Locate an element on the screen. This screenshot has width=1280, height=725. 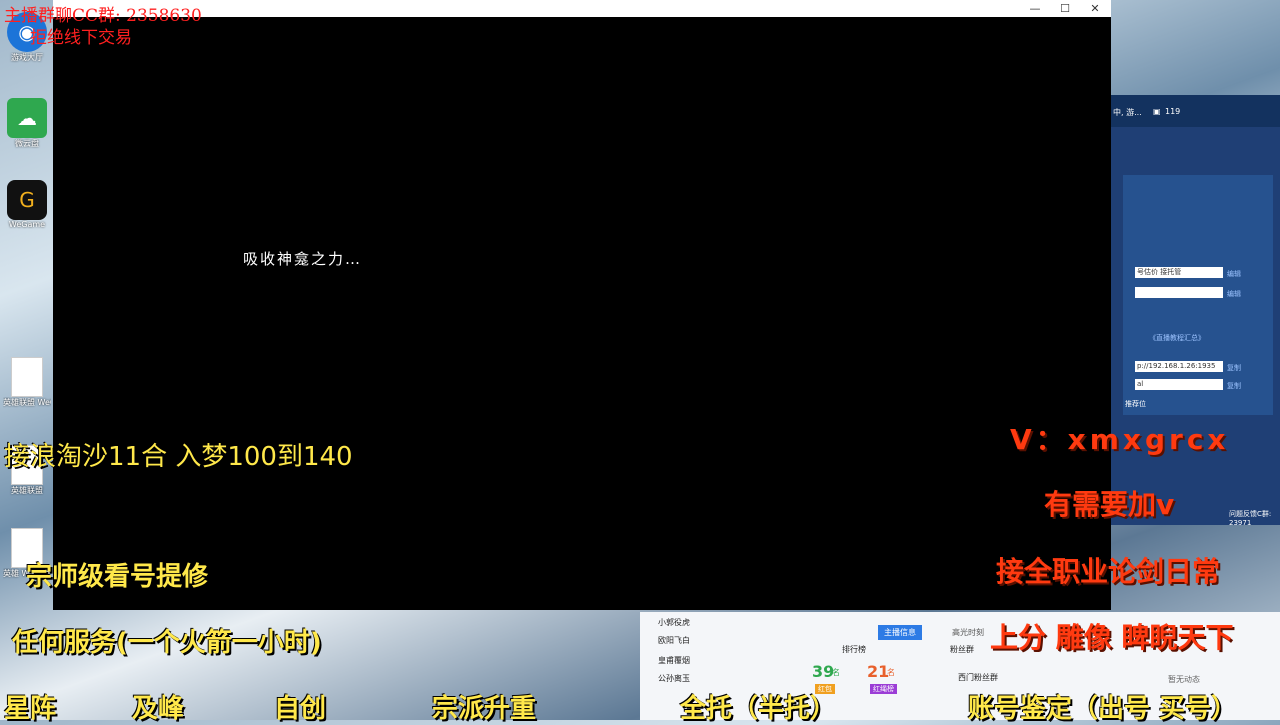
cloud-icon: ☁ is located at coordinates (27, 118).